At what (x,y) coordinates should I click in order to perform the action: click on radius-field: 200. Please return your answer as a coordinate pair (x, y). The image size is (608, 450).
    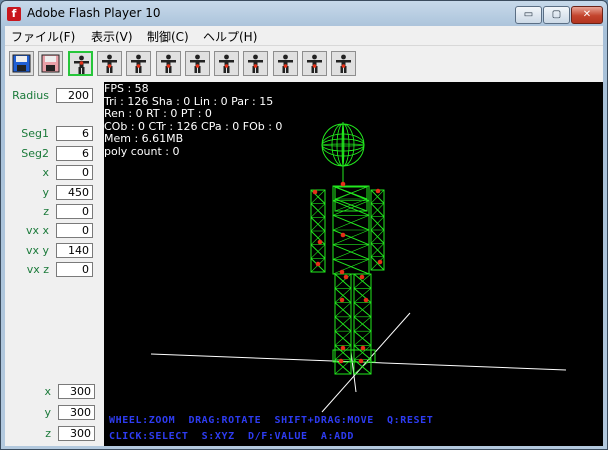
    Looking at the image, I should click on (74, 95).